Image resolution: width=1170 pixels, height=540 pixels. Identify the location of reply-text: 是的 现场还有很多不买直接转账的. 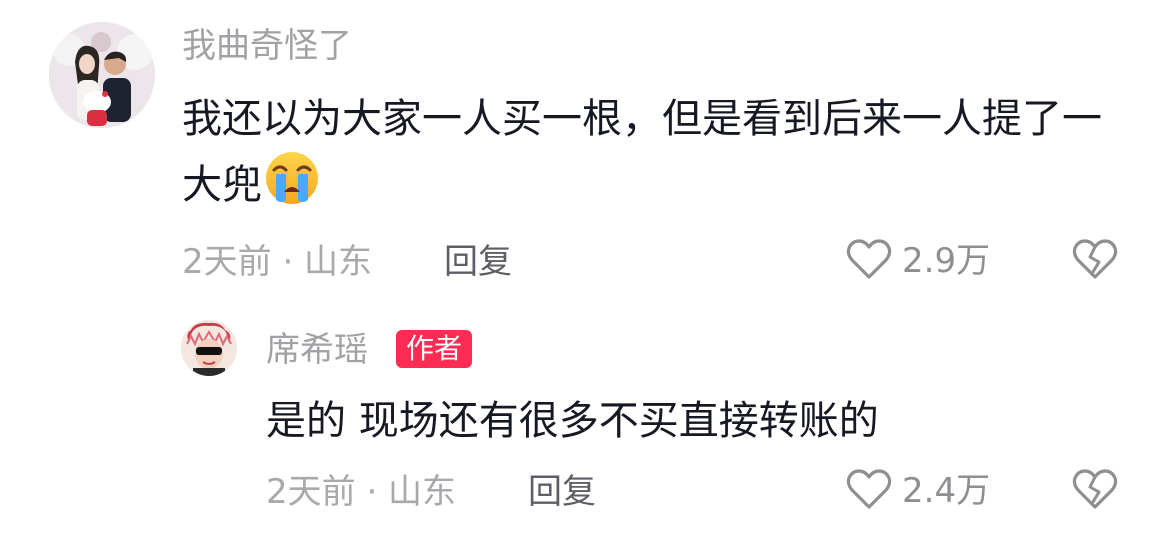
(572, 421).